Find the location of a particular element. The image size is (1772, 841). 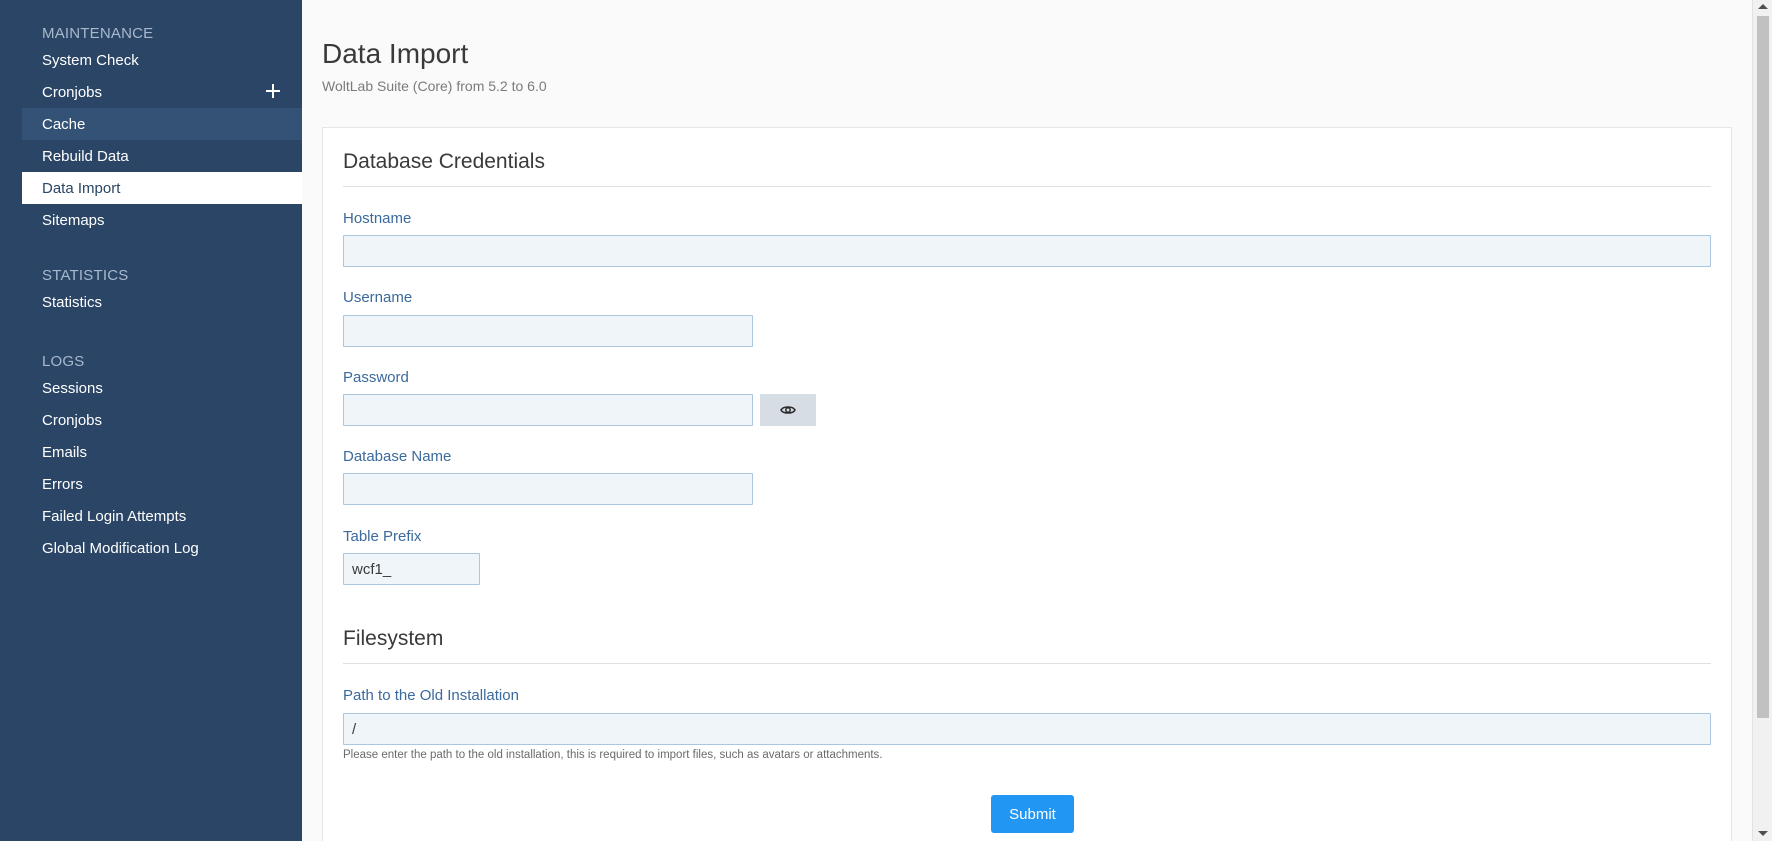

sidebar-item-label: System Check is located at coordinates (90, 60).